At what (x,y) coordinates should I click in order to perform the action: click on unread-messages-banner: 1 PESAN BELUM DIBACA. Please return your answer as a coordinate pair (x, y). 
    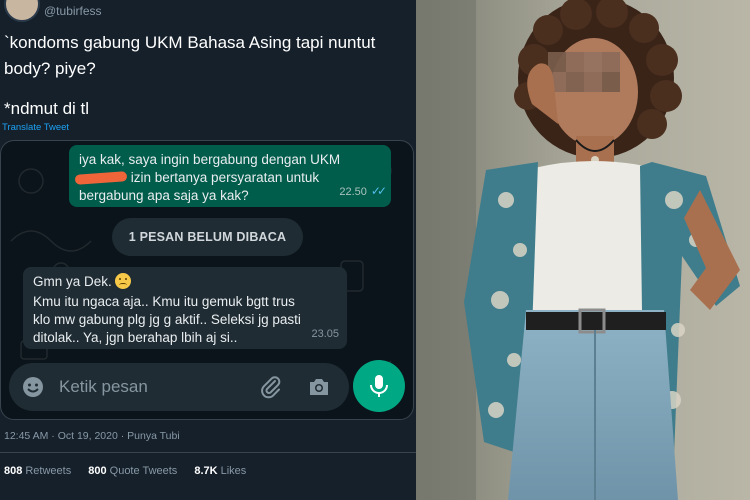
    Looking at the image, I should click on (207, 237).